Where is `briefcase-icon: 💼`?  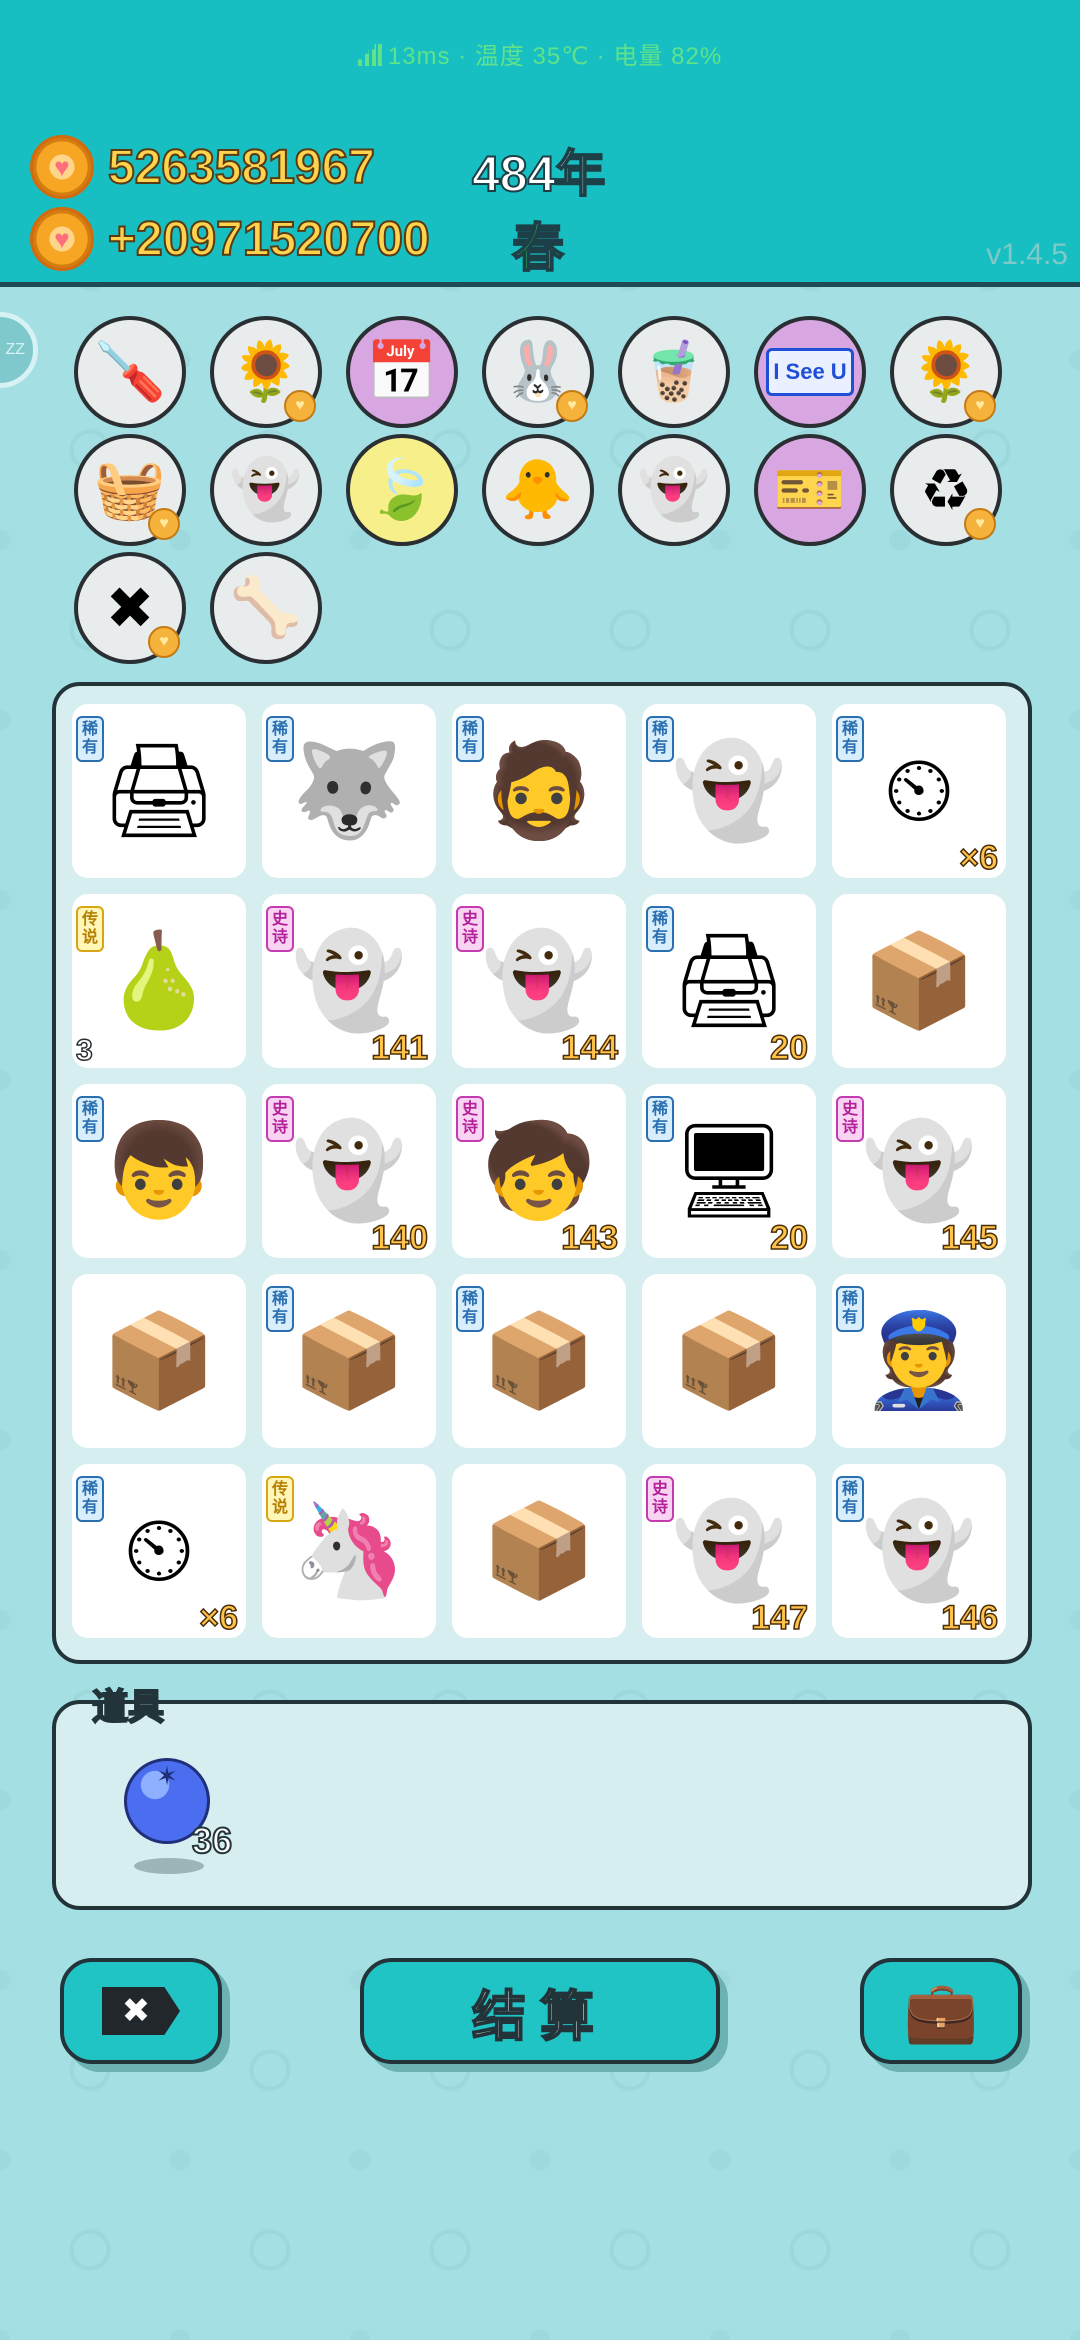
briefcase-icon: 💼 is located at coordinates (941, 2011).